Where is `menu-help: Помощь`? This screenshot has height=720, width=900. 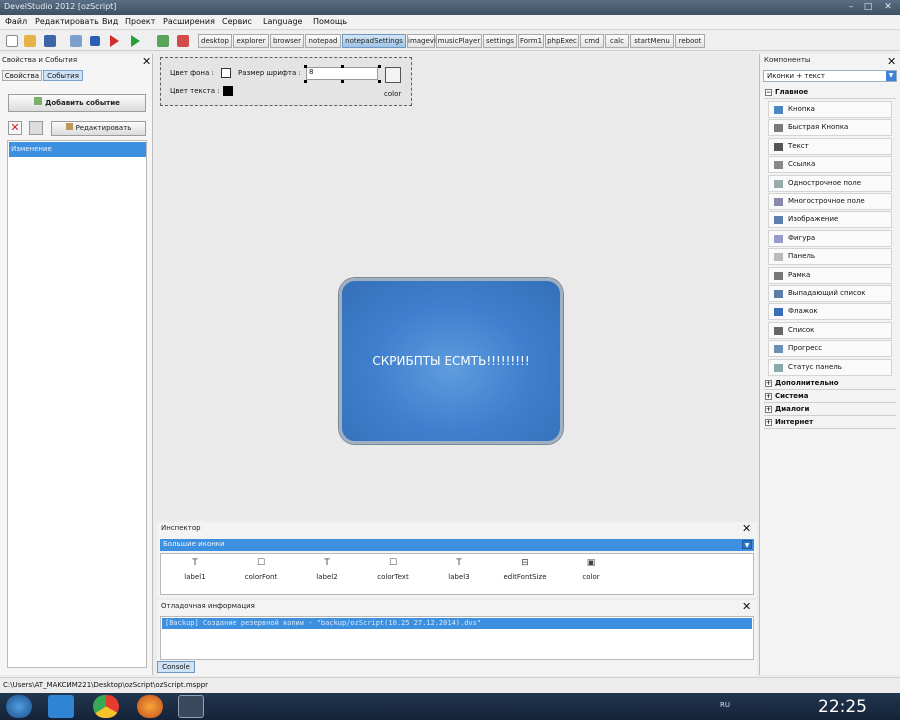
menu-help: Помощь is located at coordinates (330, 21).